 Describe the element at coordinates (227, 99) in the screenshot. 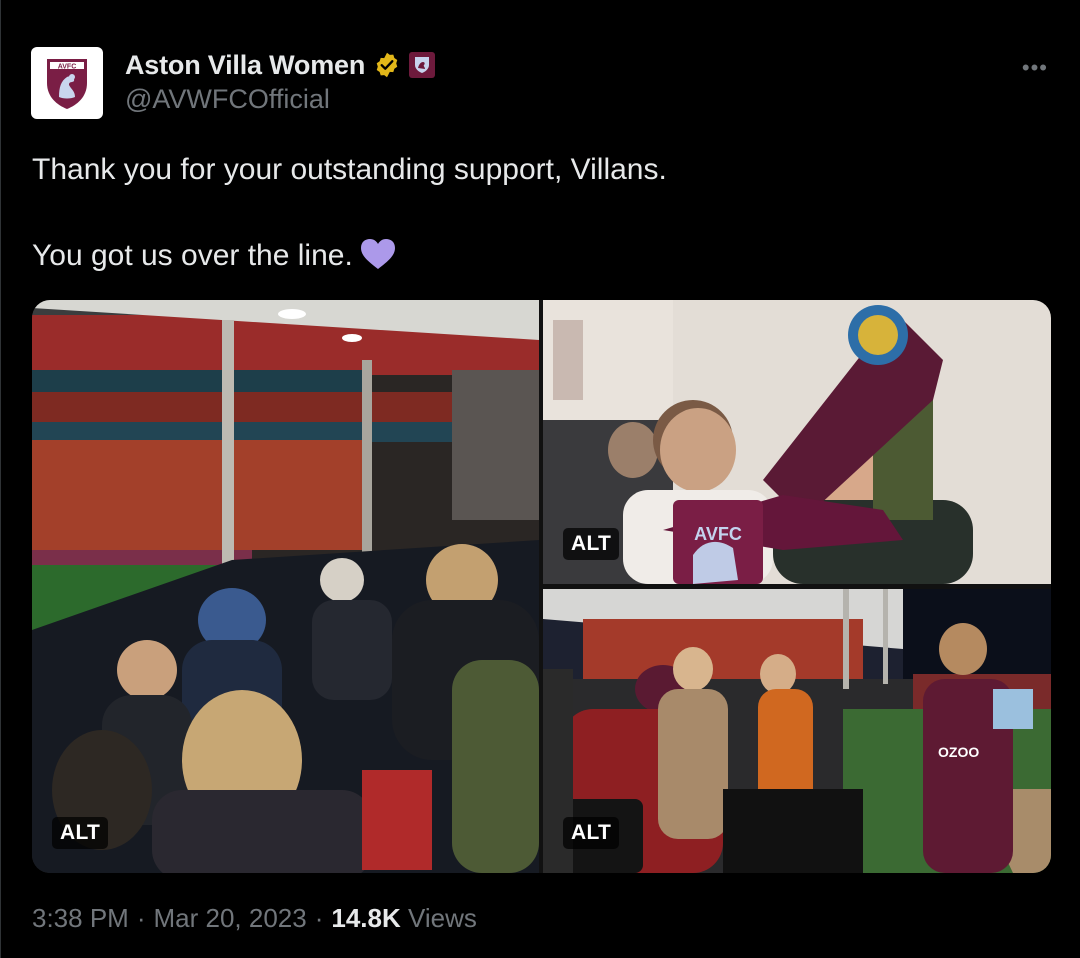

I see `handle: @AVWFCOfficial` at that location.